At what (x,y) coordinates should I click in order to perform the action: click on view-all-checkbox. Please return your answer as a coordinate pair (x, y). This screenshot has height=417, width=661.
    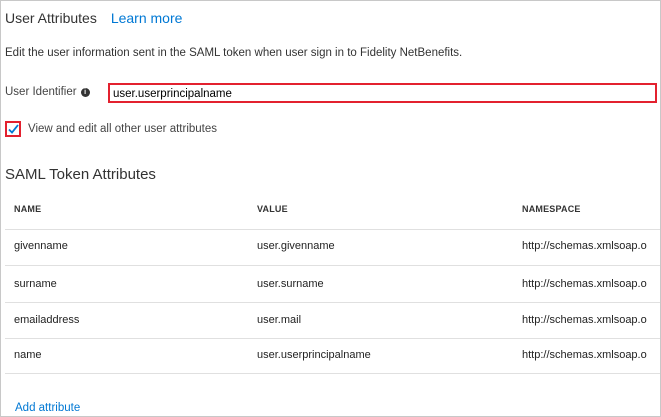
    Looking at the image, I should click on (13, 129).